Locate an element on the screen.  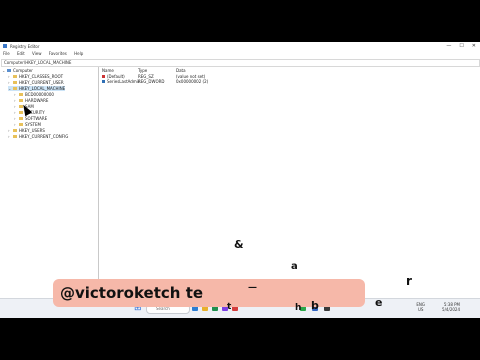
tree-label: HKEY_CLASSES_ROOT is located at coordinates (41, 76).